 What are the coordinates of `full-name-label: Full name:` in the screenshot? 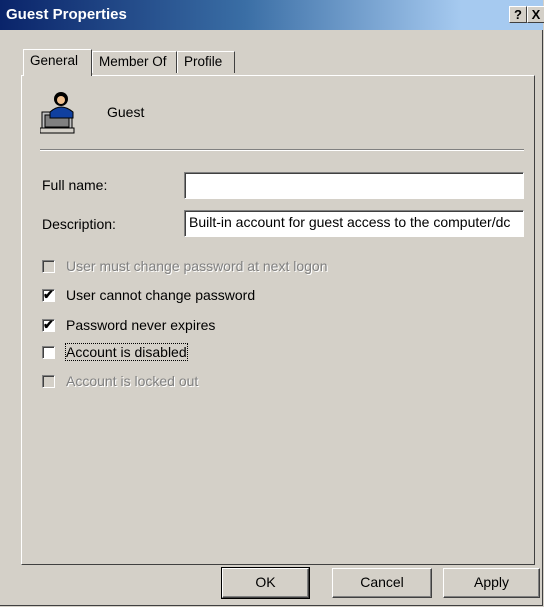 It's located at (75, 185).